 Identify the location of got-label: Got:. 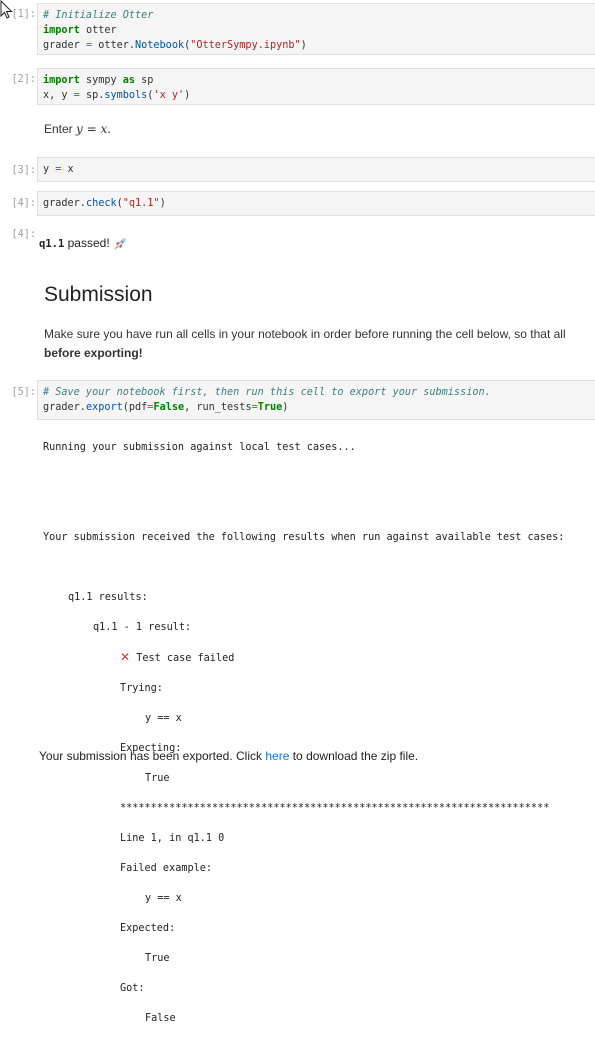
(132, 988).